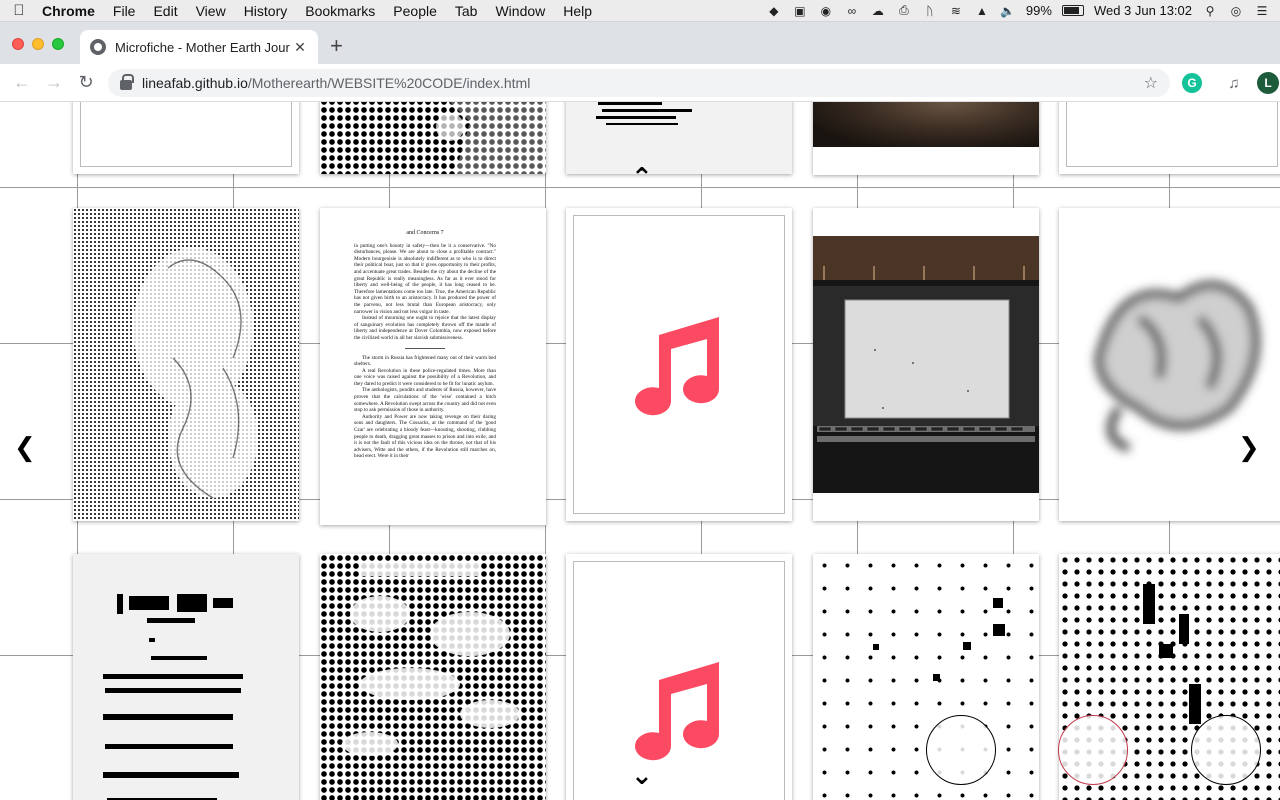  What do you see at coordinates (54, 82) in the screenshot?
I see `forward-arrow-icon: →` at bounding box center [54, 82].